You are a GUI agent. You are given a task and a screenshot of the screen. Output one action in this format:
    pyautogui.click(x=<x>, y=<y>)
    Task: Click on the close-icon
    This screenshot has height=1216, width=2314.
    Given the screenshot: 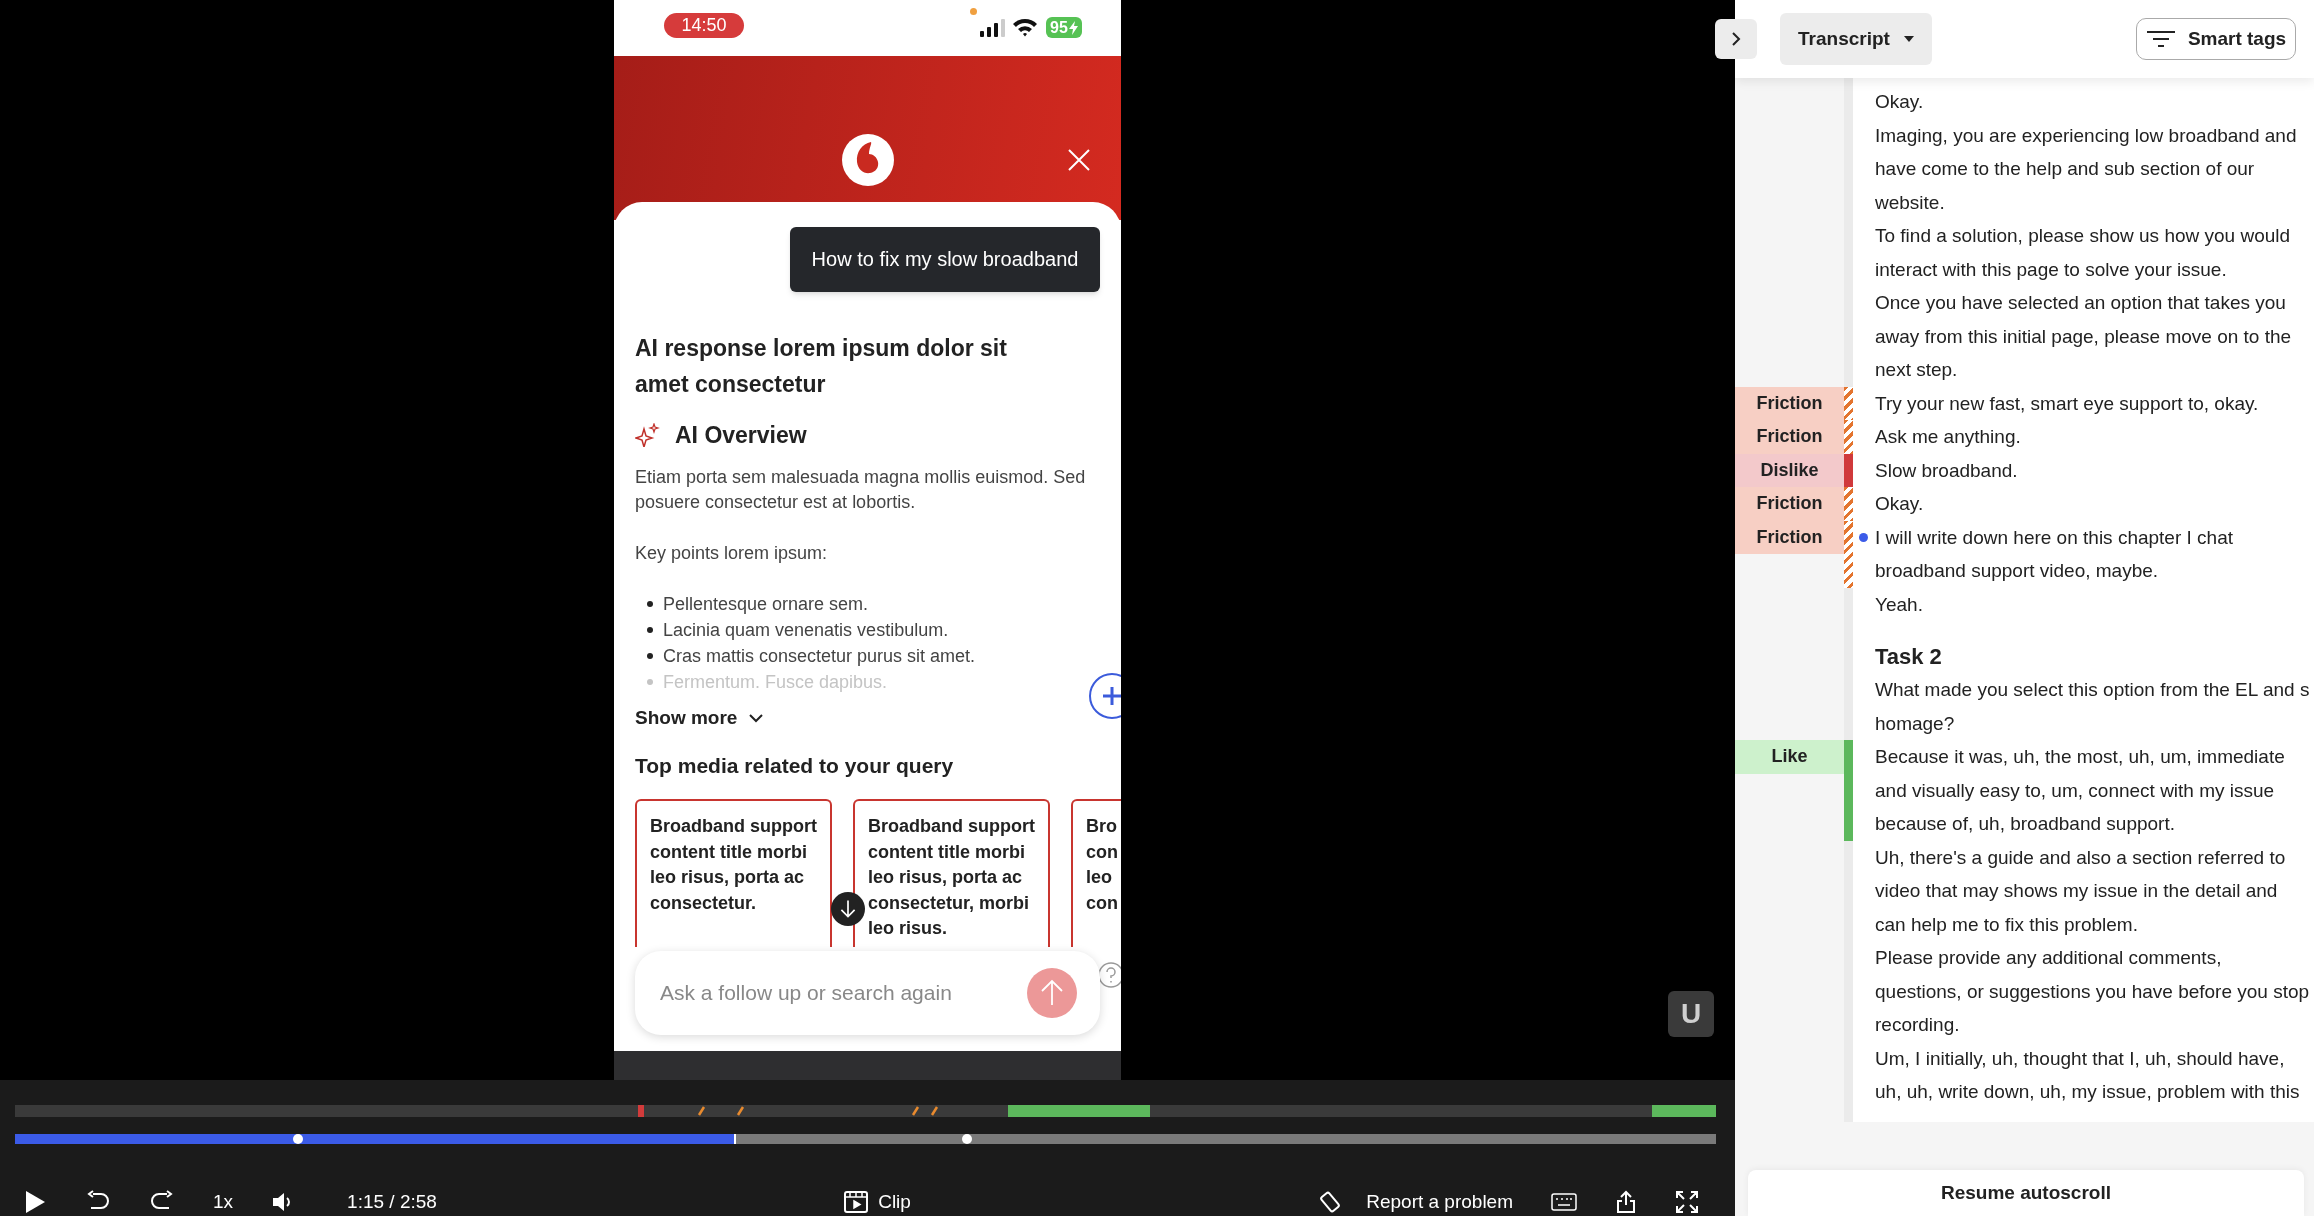 What is the action you would take?
    pyautogui.click(x=1079, y=160)
    